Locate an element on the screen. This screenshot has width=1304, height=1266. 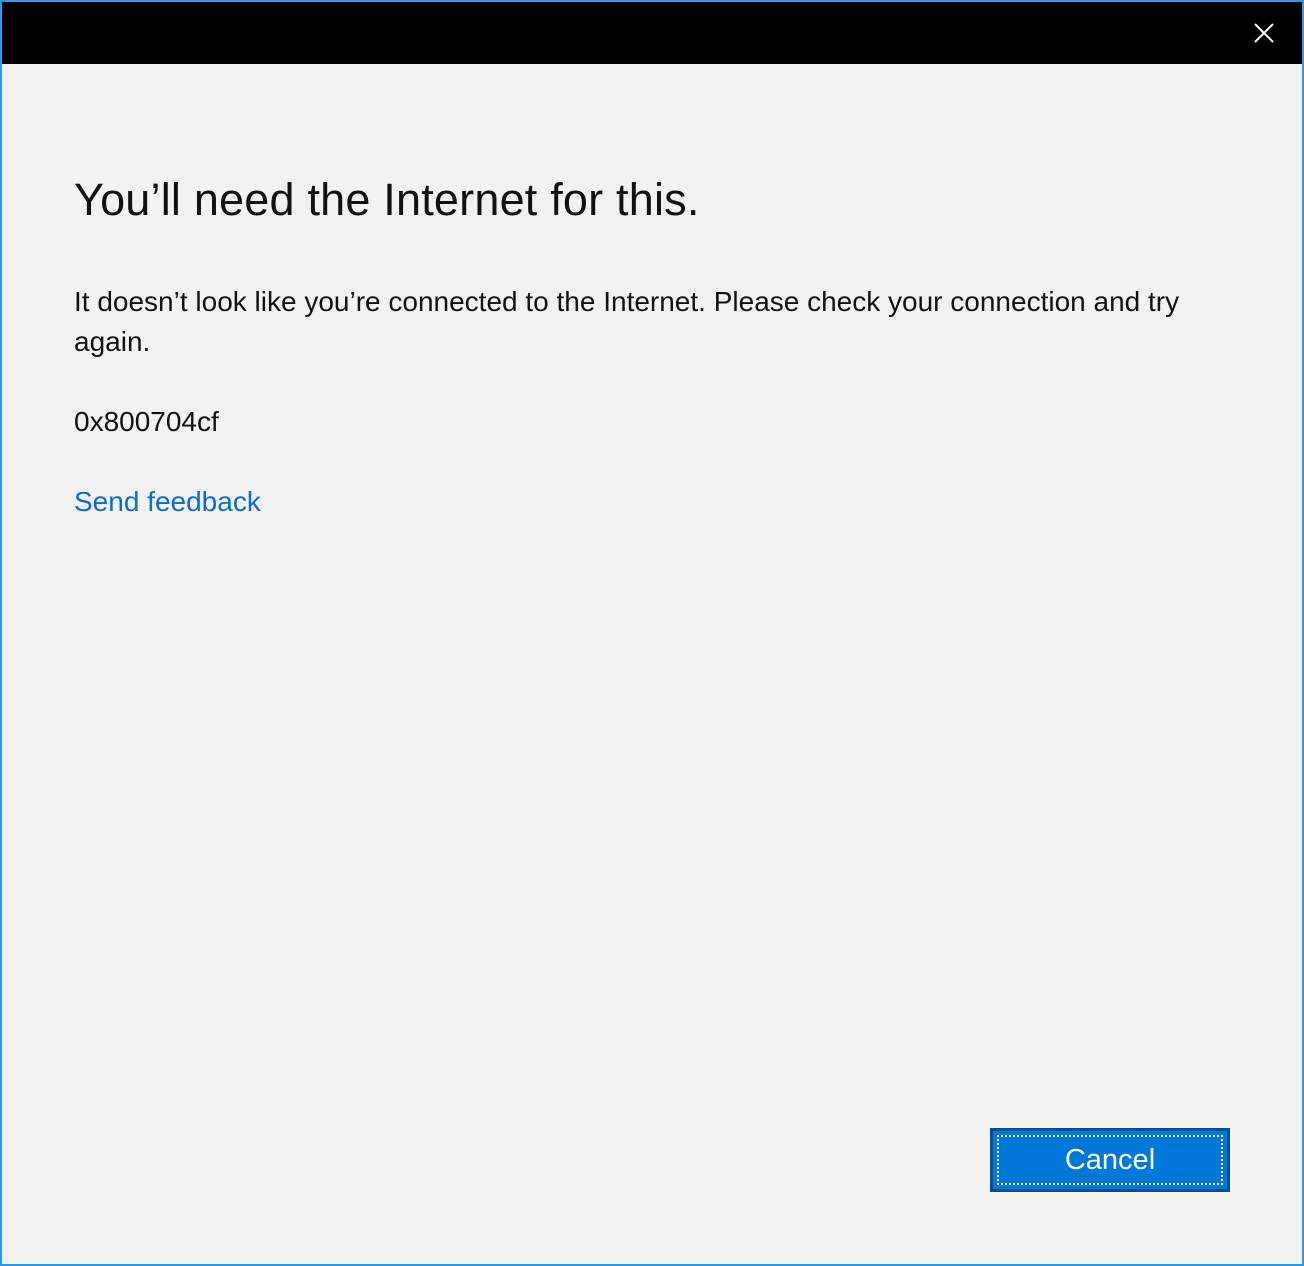
cancel-button-label: Cancel is located at coordinates (1110, 1160).